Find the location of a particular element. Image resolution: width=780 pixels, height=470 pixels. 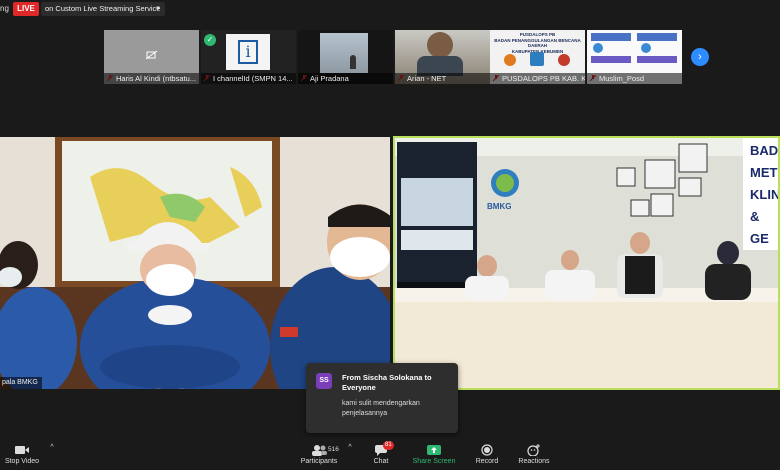

reactions-label: Reactions is located at coordinates (534, 461).